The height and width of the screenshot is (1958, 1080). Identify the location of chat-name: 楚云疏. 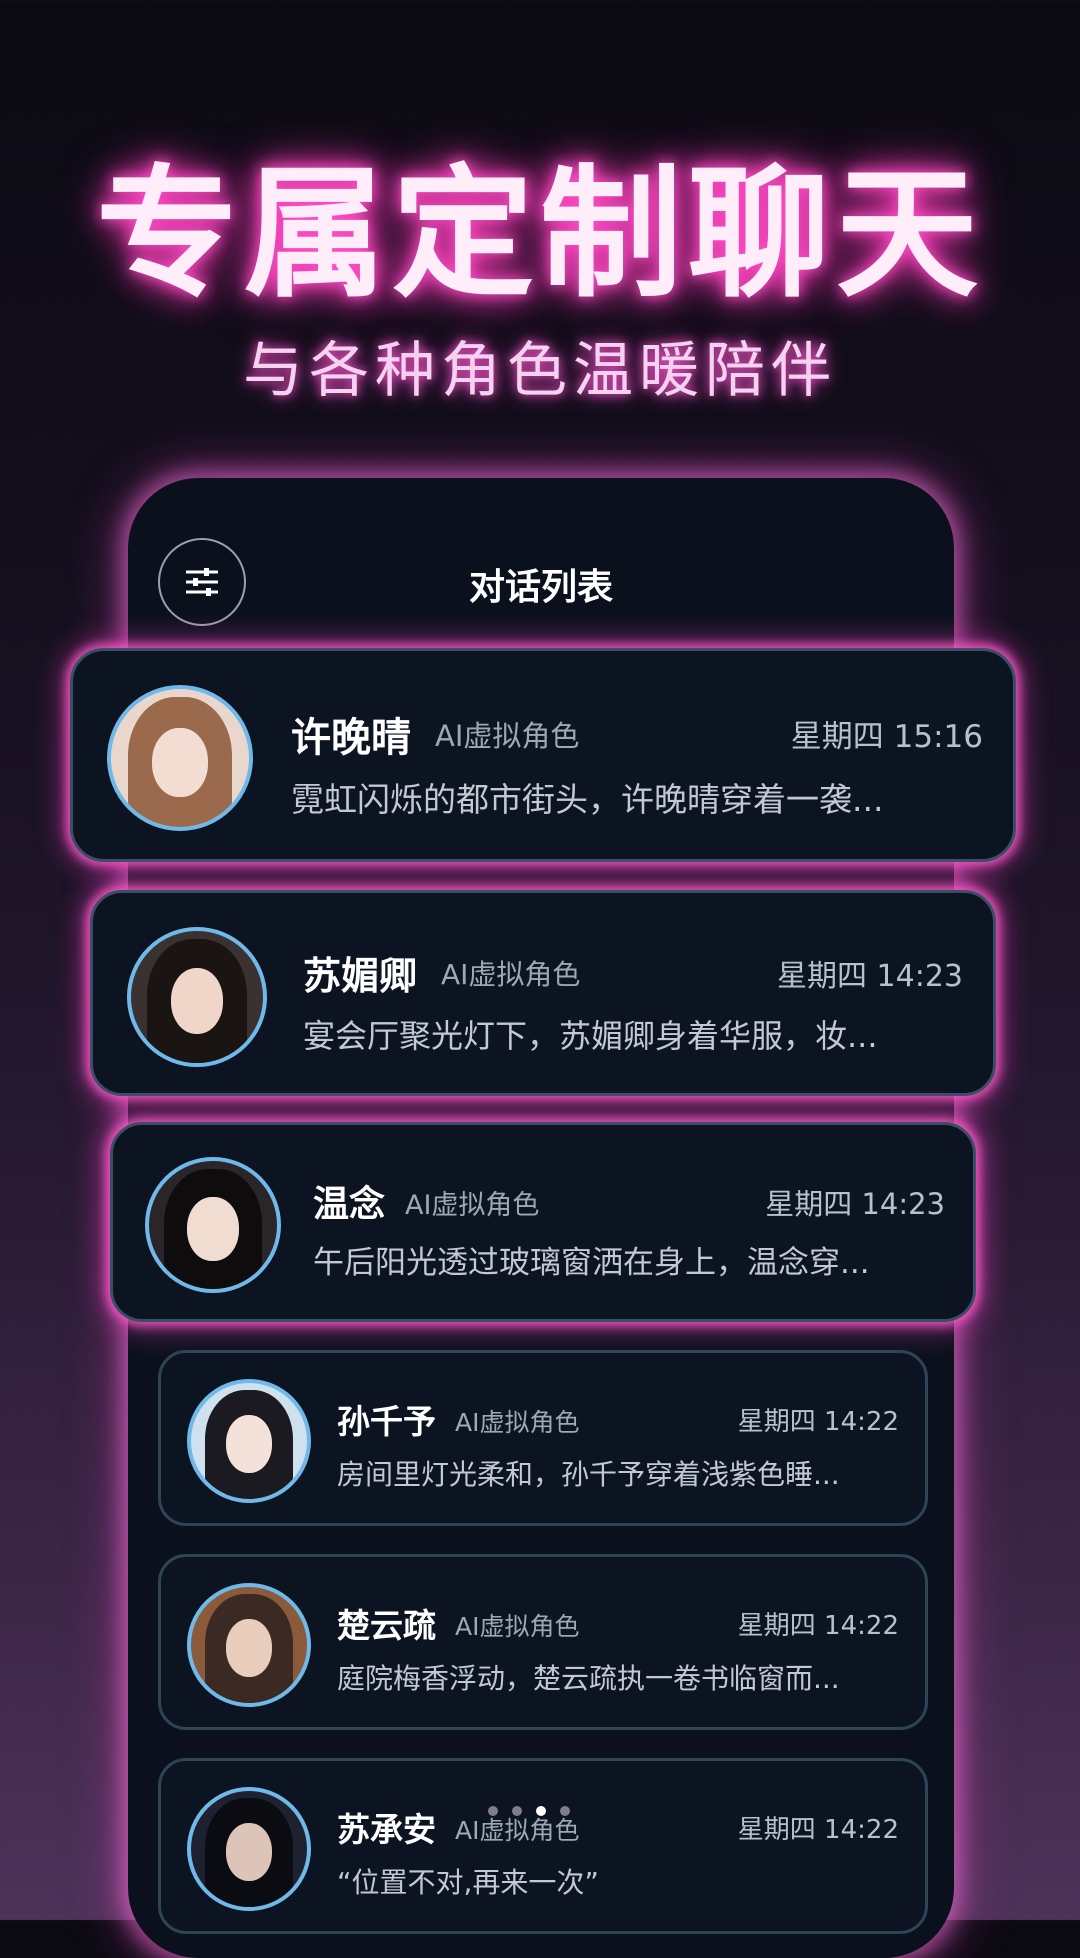
(386, 1625).